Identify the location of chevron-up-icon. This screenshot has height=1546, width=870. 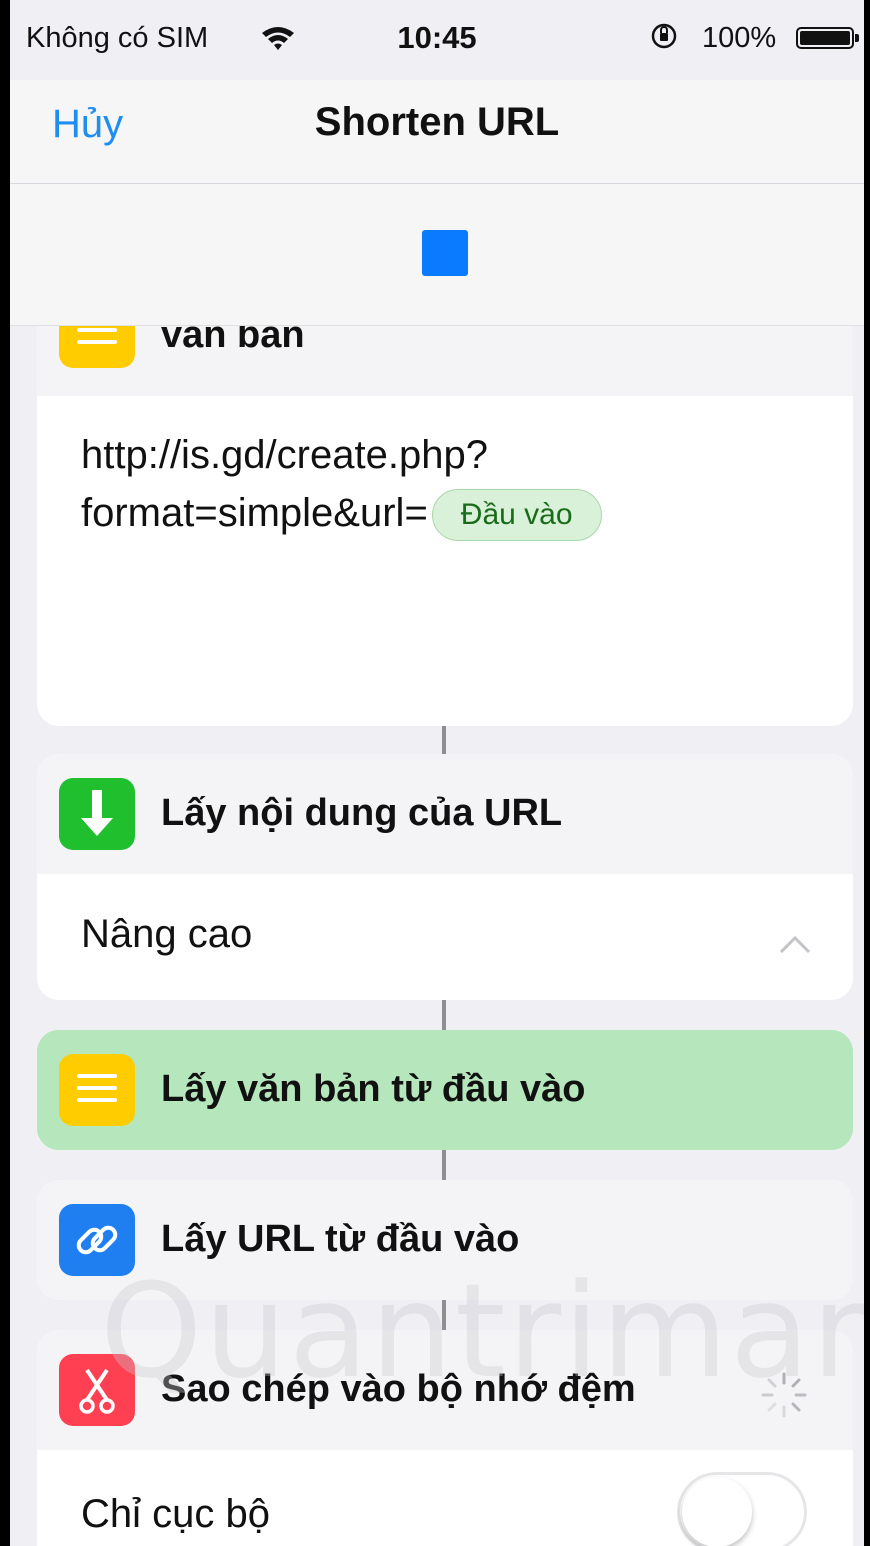
(795, 944).